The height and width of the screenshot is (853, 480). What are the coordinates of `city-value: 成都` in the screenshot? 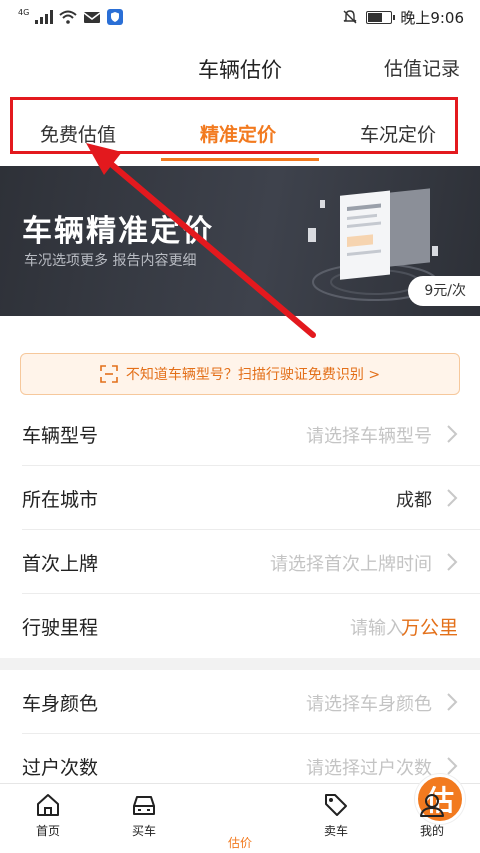 It's located at (414, 500).